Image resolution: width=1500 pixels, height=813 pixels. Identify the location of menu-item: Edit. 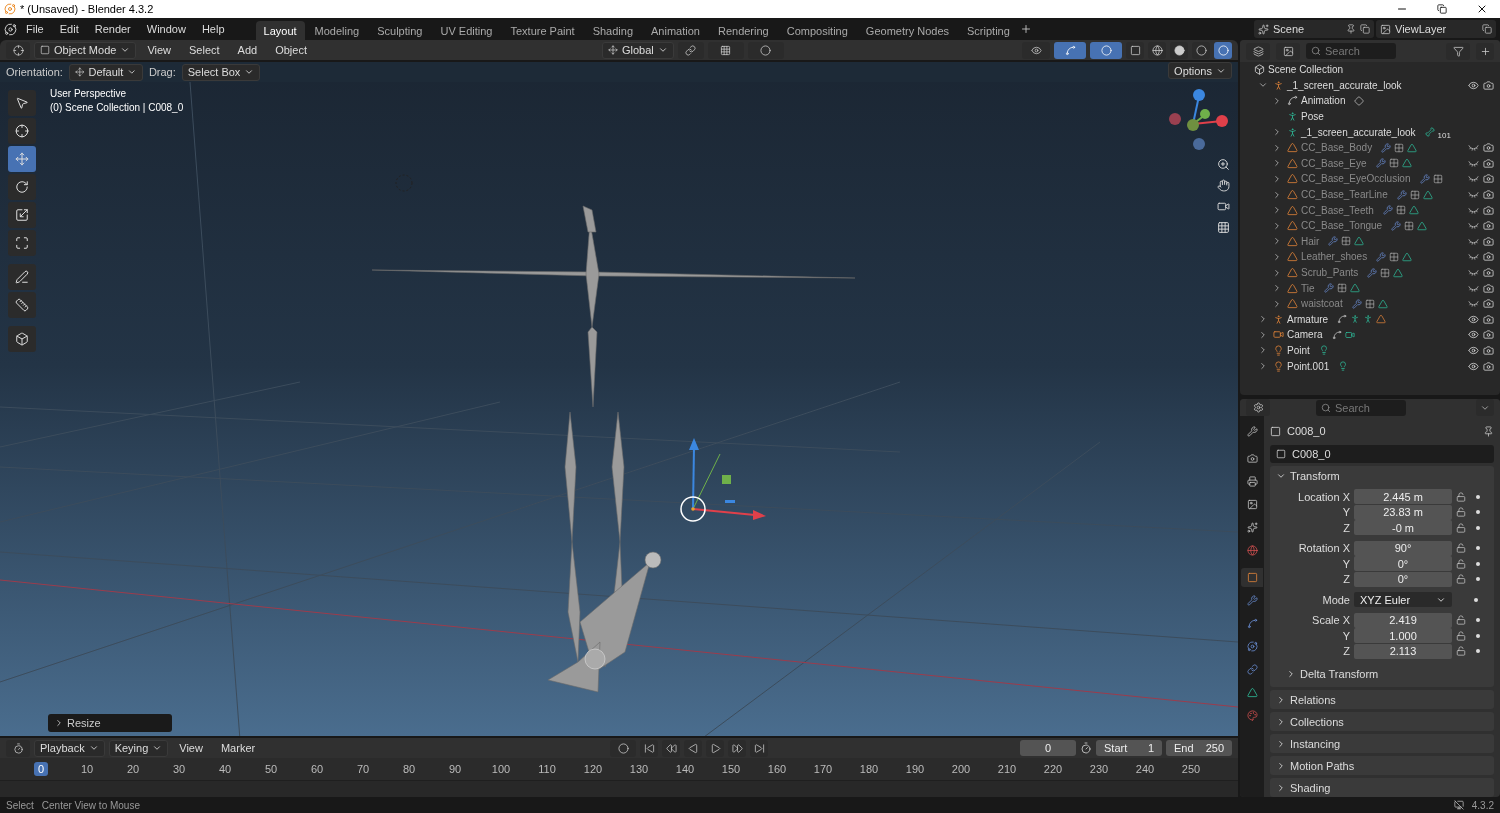
(69, 29).